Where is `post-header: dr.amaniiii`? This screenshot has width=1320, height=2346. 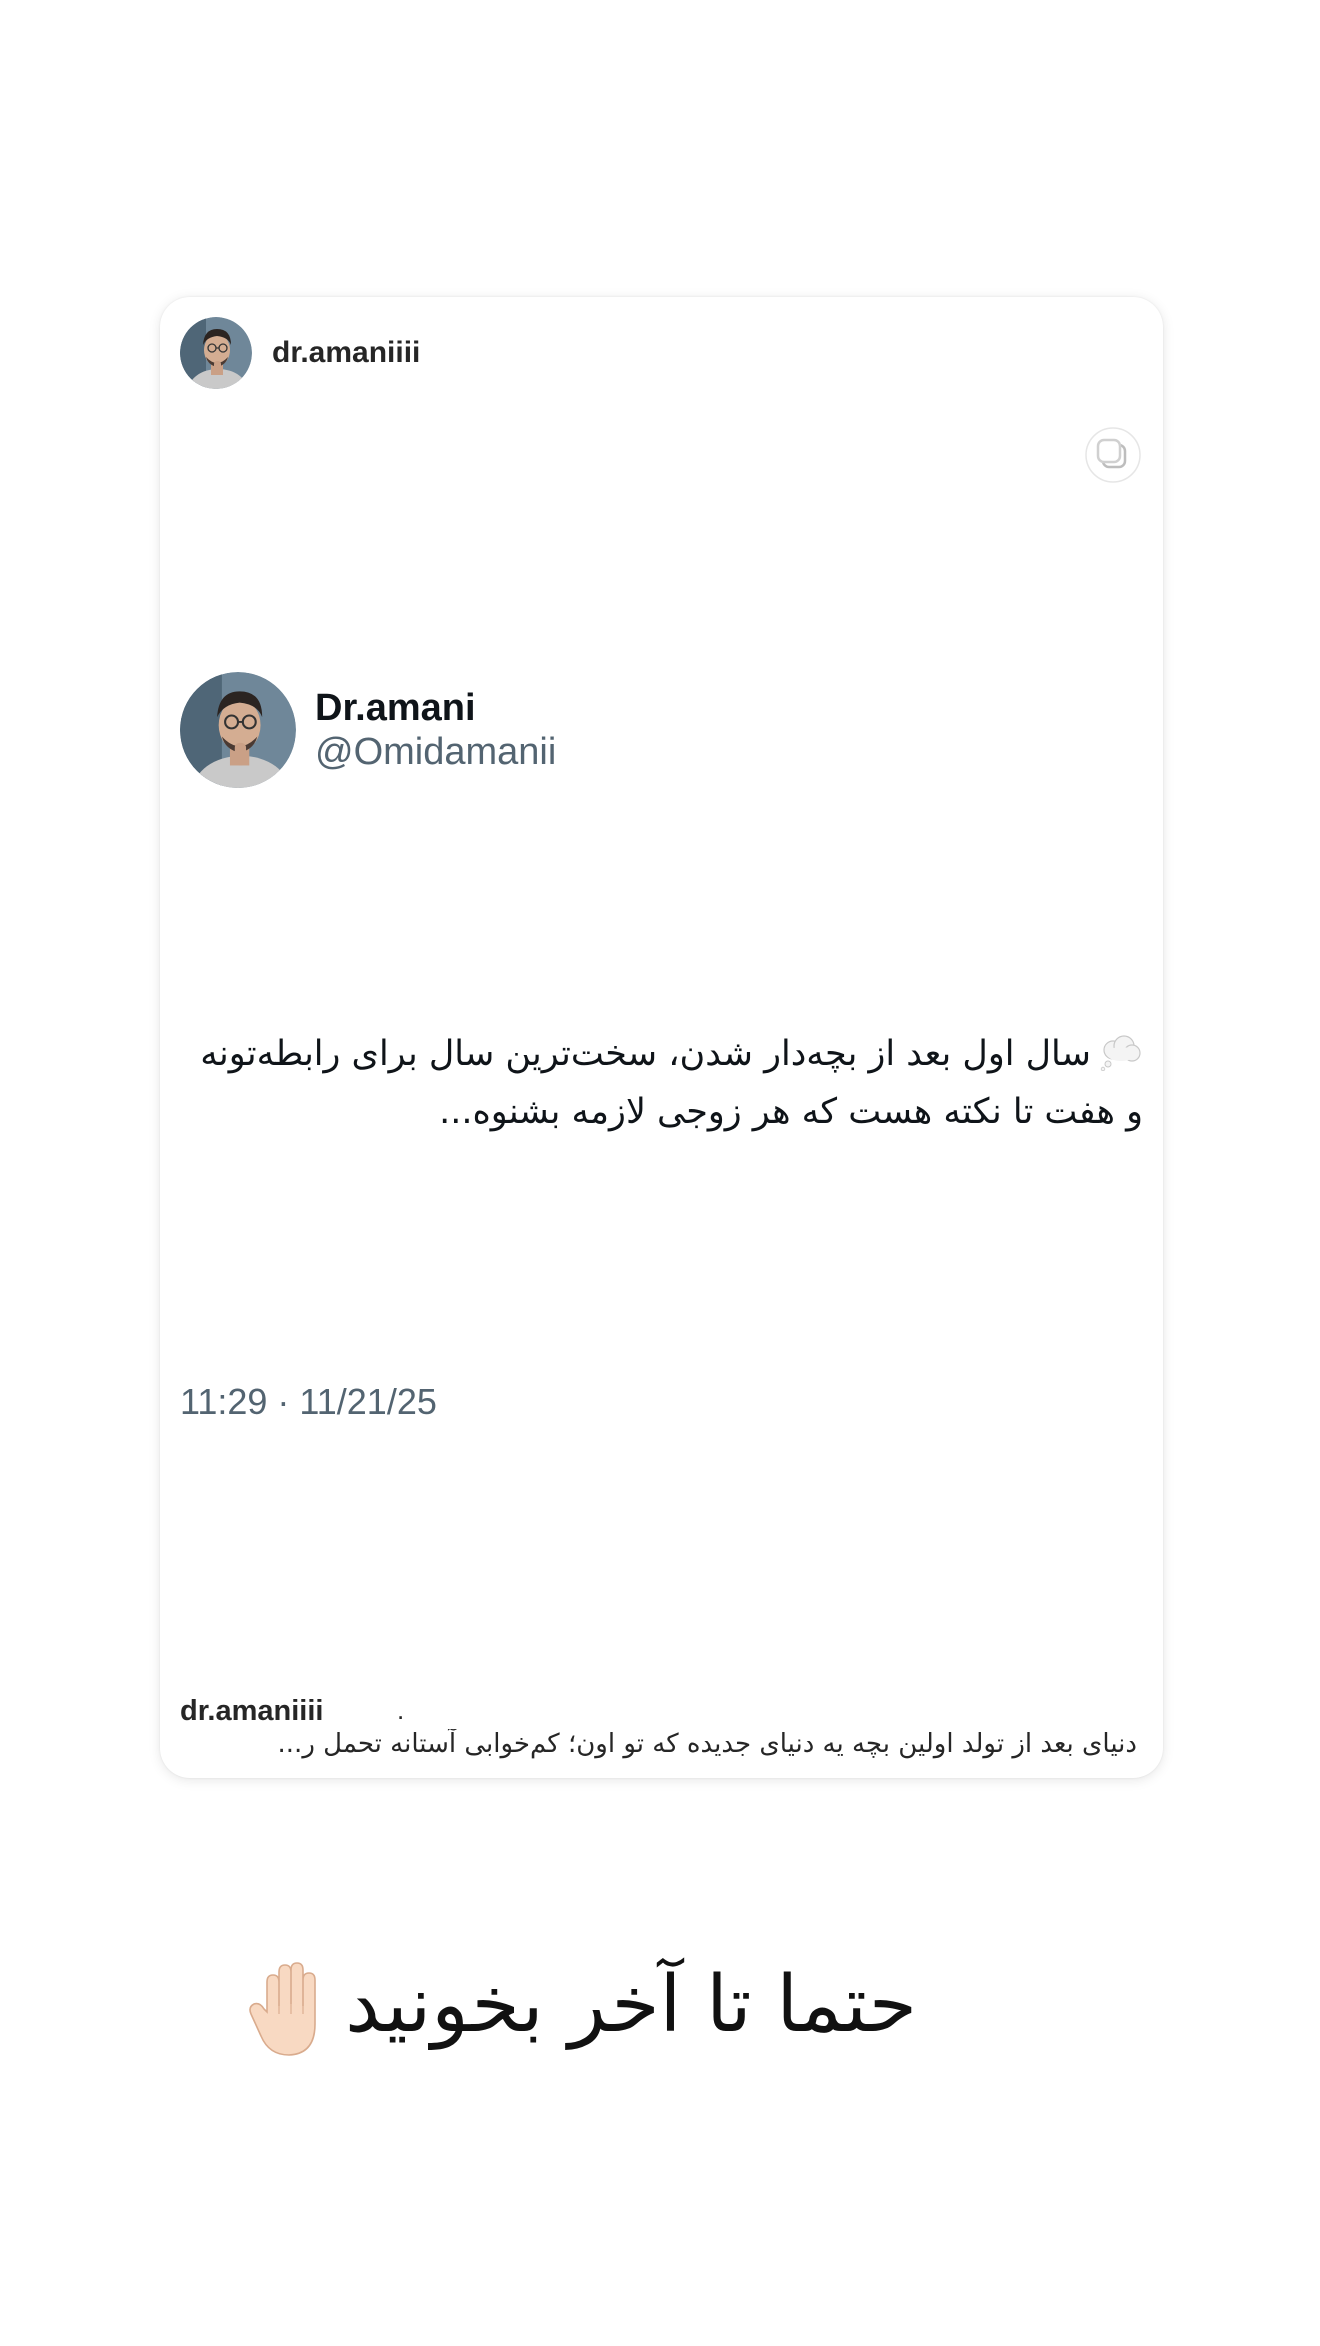
post-header: dr.amaniiii is located at coordinates (300, 353).